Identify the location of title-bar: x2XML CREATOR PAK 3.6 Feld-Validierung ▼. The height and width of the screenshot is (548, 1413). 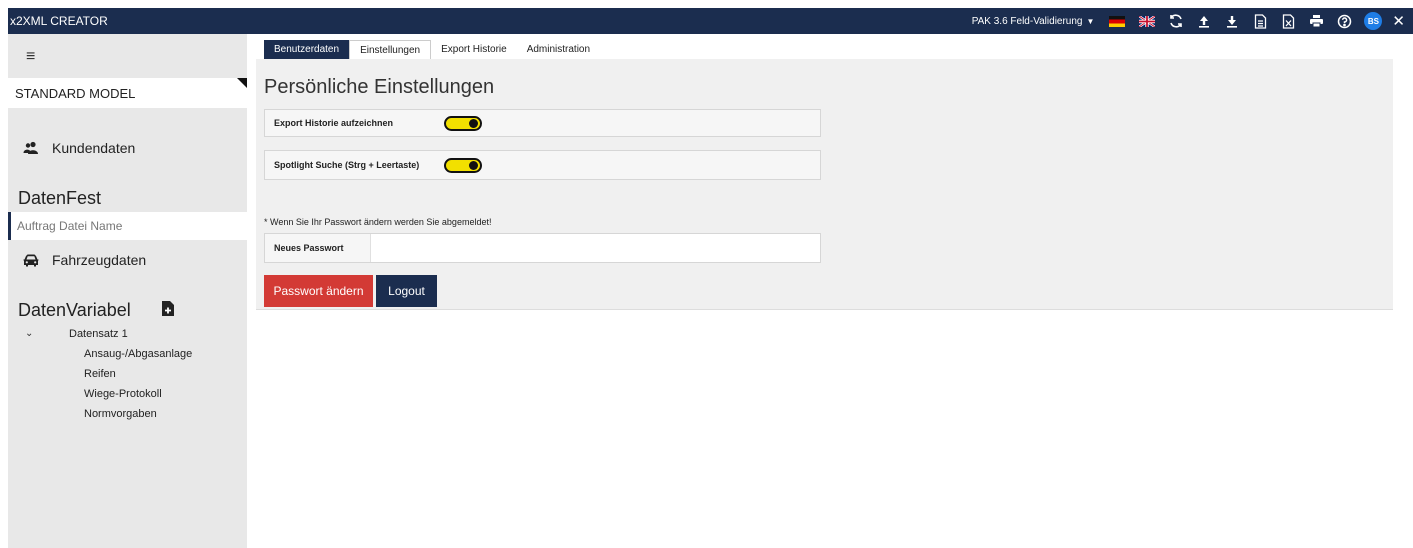
(710, 21).